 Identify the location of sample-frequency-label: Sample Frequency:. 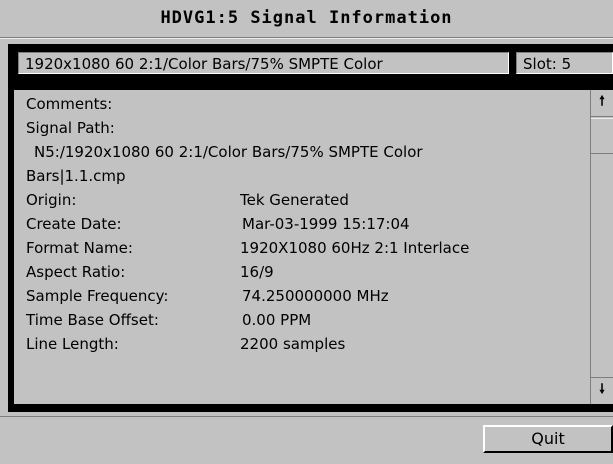
(97, 296).